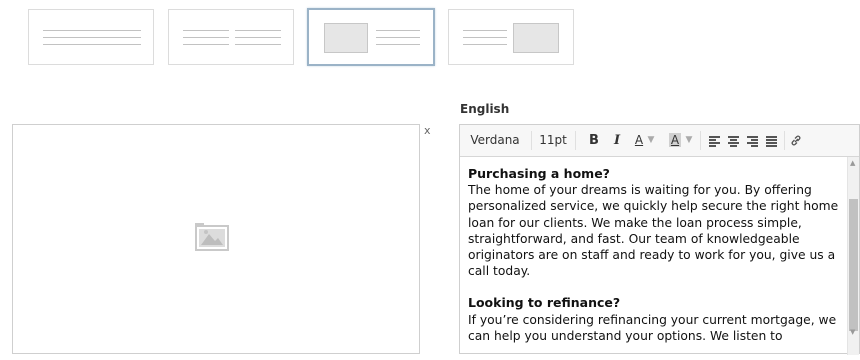 The width and height of the screenshot is (860, 360). Describe the element at coordinates (639, 140) in the screenshot. I see `text-color-button: A` at that location.